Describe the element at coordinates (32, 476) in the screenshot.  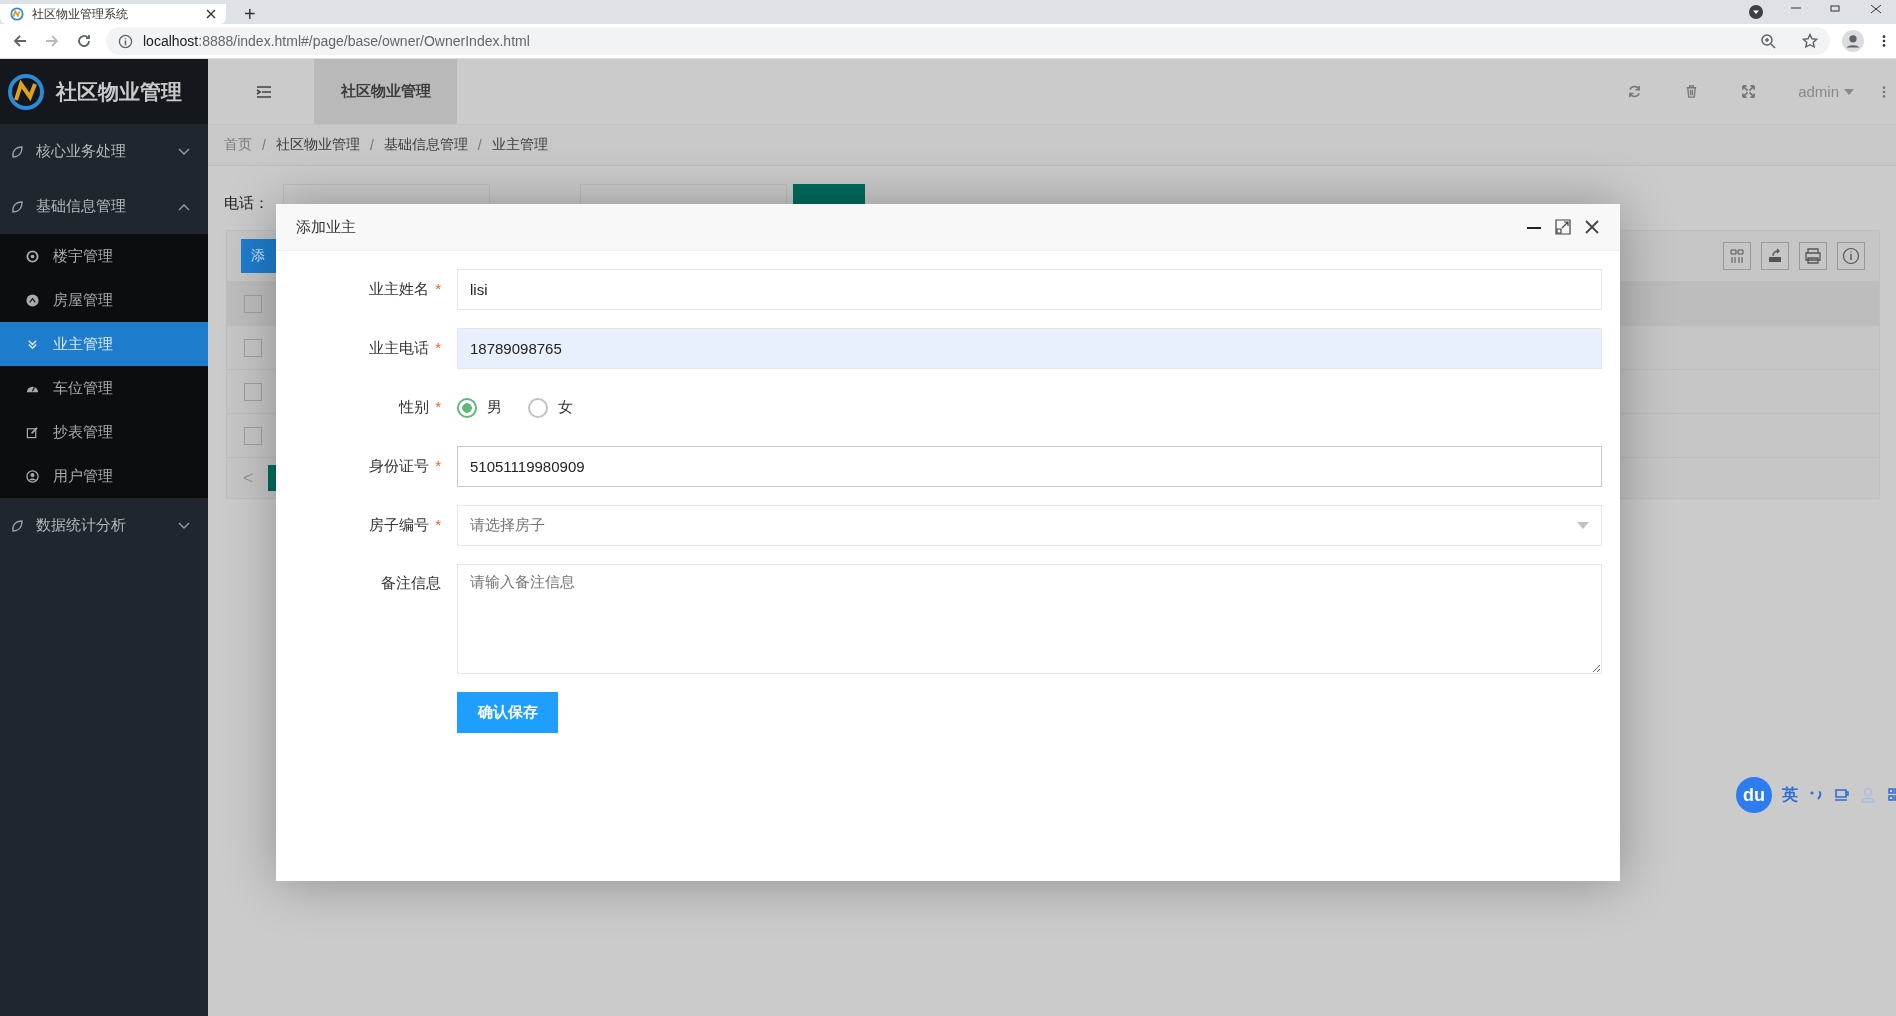
I see `user-circle-icon` at that location.